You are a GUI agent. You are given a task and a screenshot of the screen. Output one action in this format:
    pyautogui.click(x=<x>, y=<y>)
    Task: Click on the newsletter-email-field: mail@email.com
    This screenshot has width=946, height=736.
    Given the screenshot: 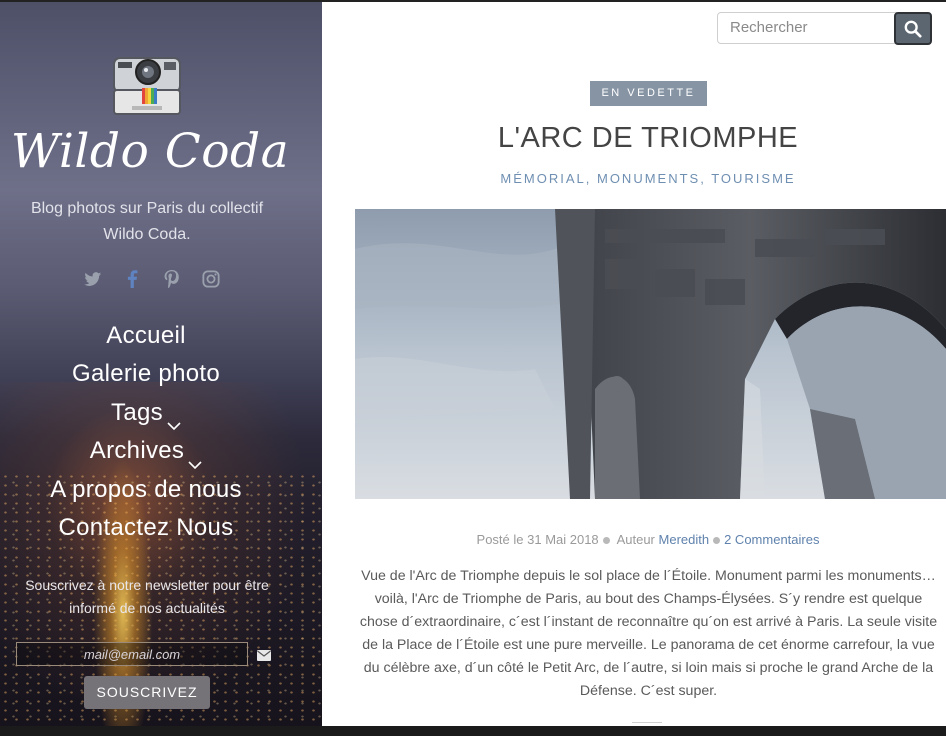 What is the action you would take?
    pyautogui.click(x=132, y=654)
    